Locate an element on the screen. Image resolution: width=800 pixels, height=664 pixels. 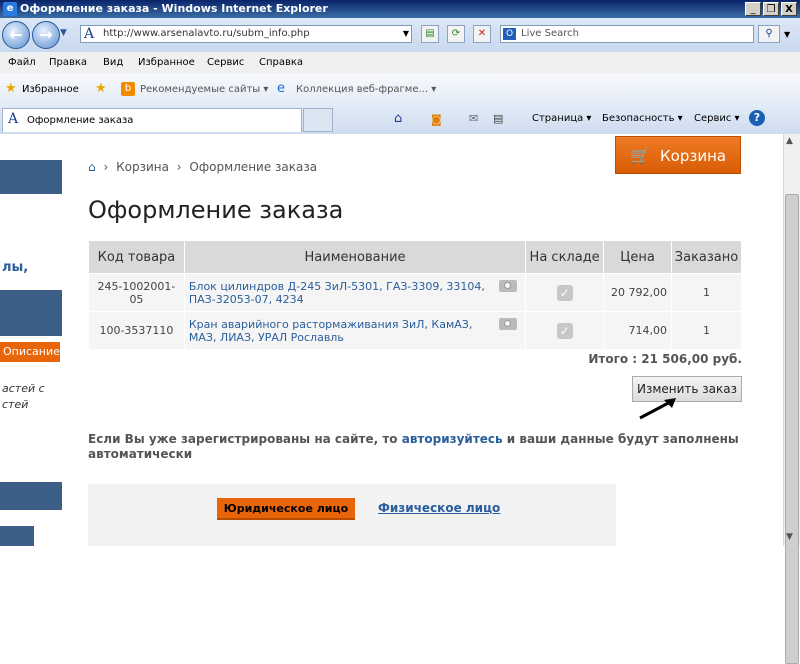
stop-icon: ✕ is located at coordinates (482, 34).